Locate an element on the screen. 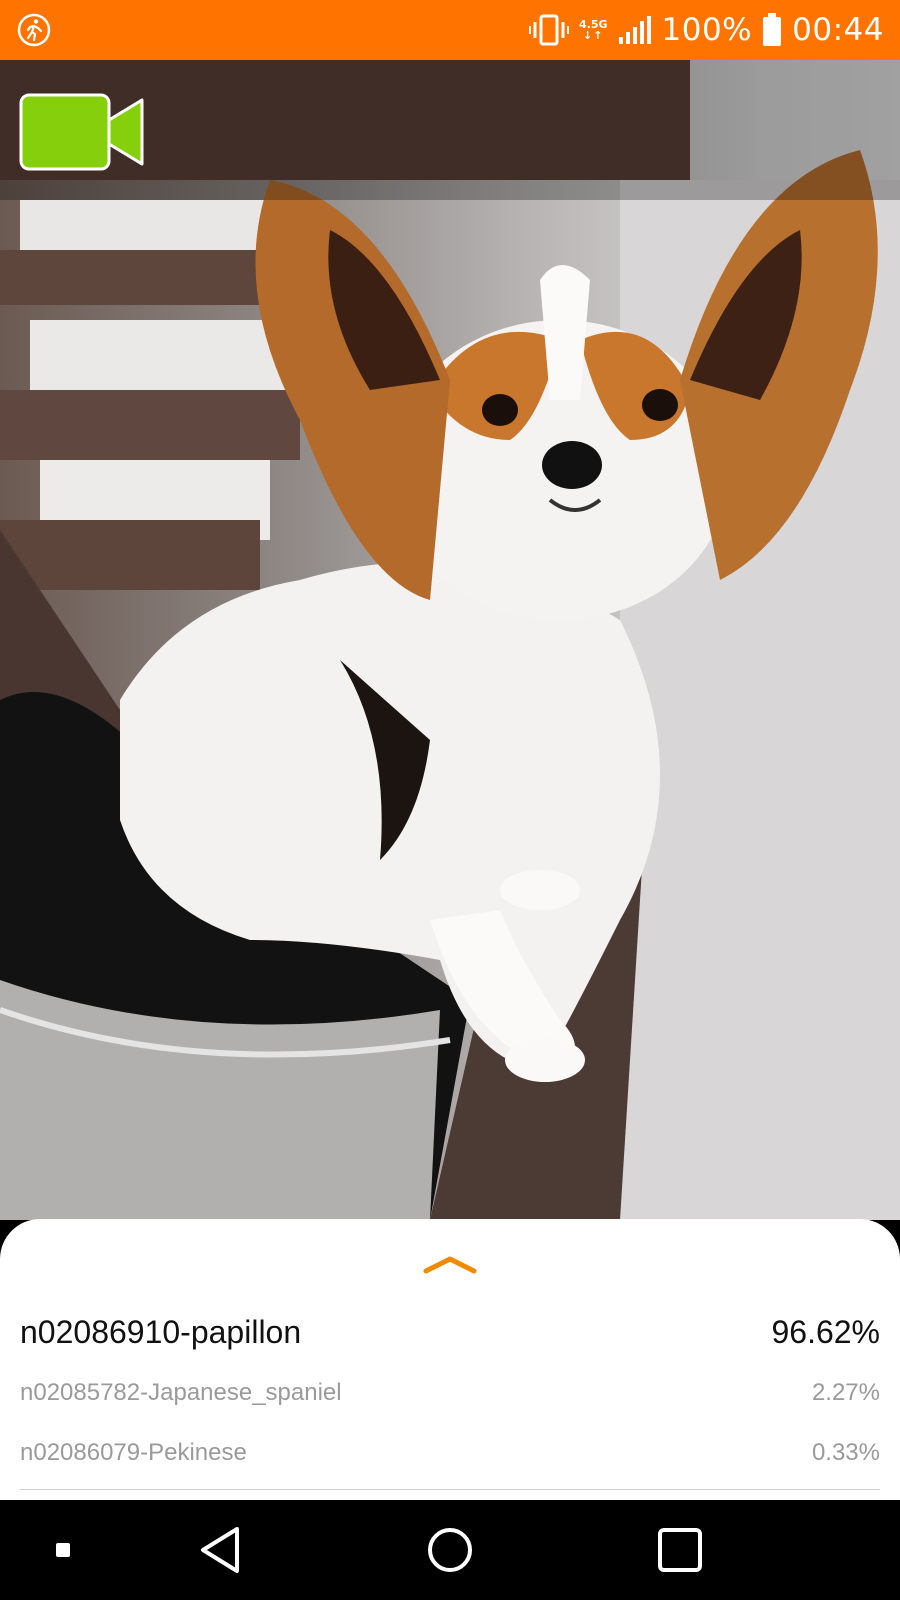  data-arrows-icon: ↓↑ is located at coordinates (593, 35).